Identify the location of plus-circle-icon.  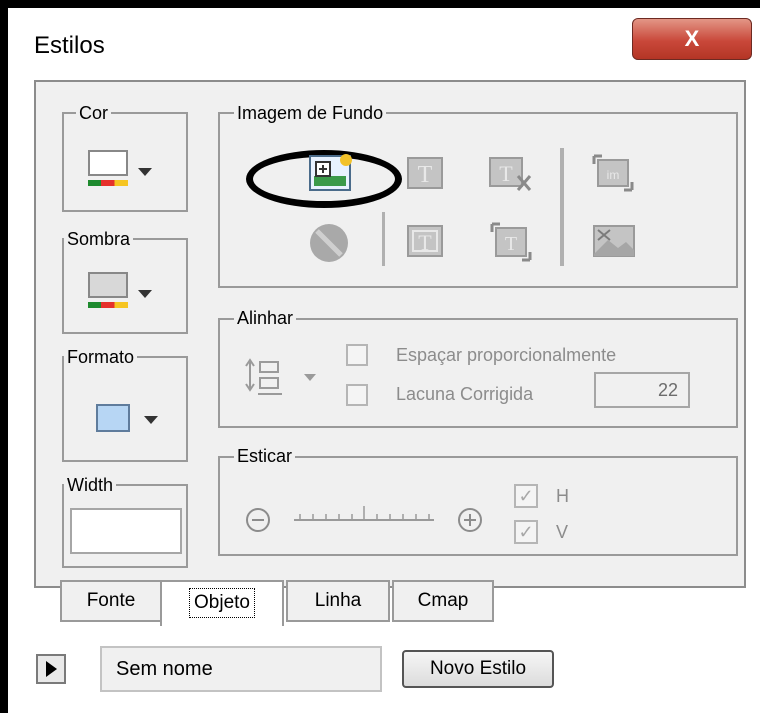
(470, 520).